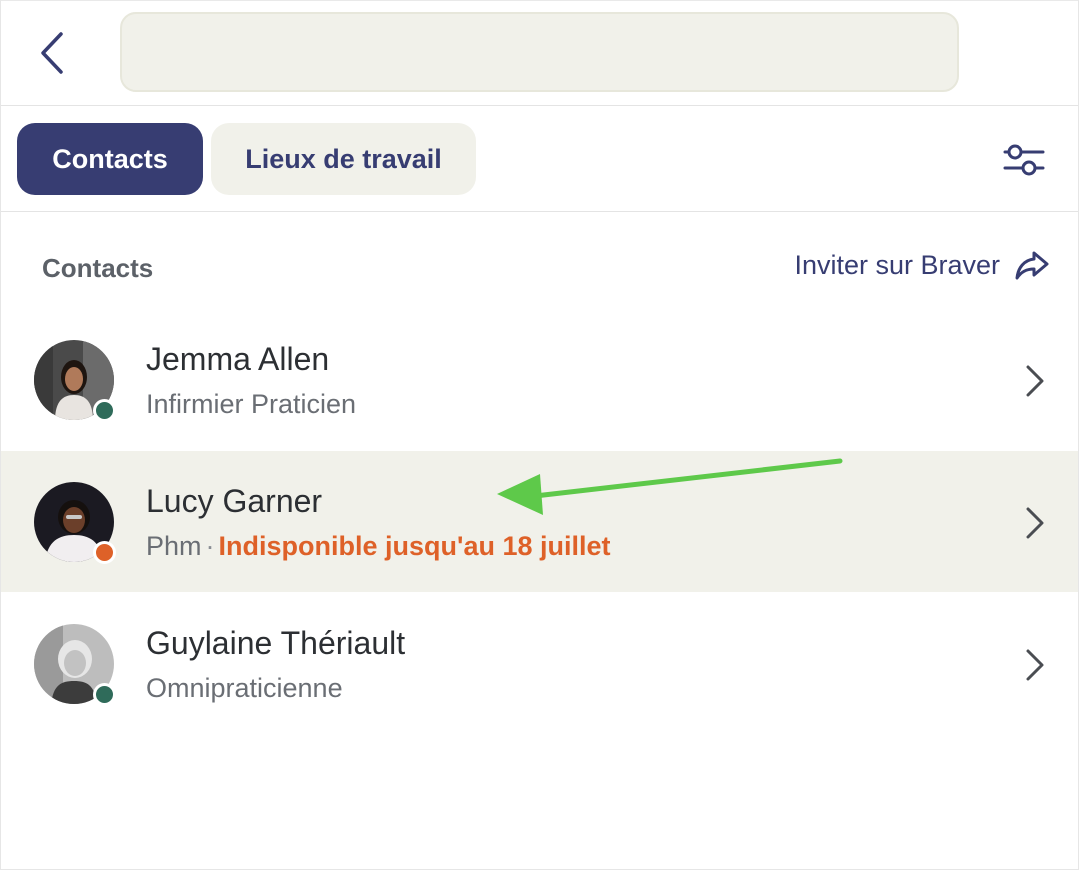  What do you see at coordinates (1032, 265) in the screenshot?
I see `share-arrow-icon` at bounding box center [1032, 265].